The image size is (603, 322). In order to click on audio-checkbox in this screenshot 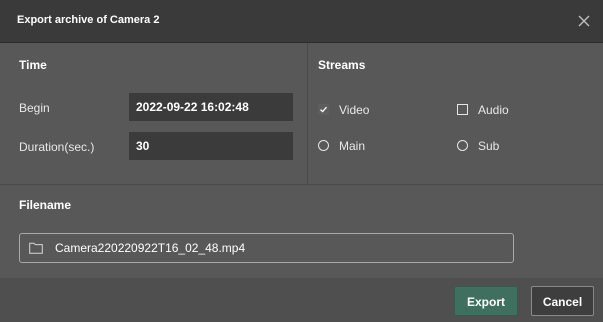, I will do `click(462, 109)`.